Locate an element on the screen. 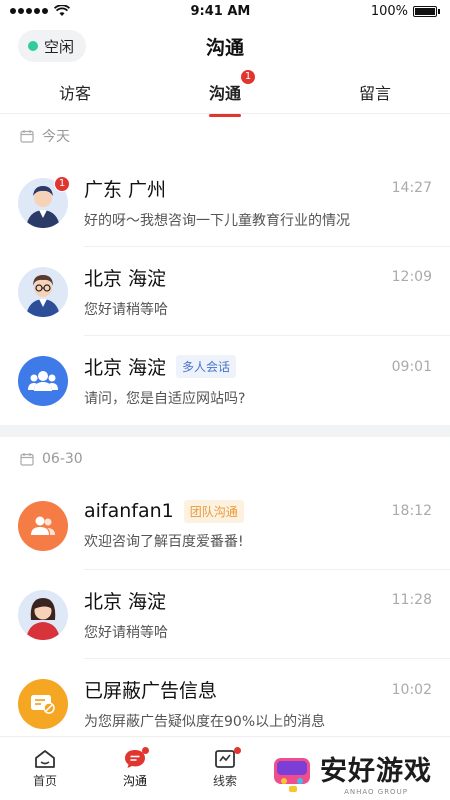 Image resolution: width=450 pixels, height=800 pixels. battery-percent: 100% is located at coordinates (389, 11).